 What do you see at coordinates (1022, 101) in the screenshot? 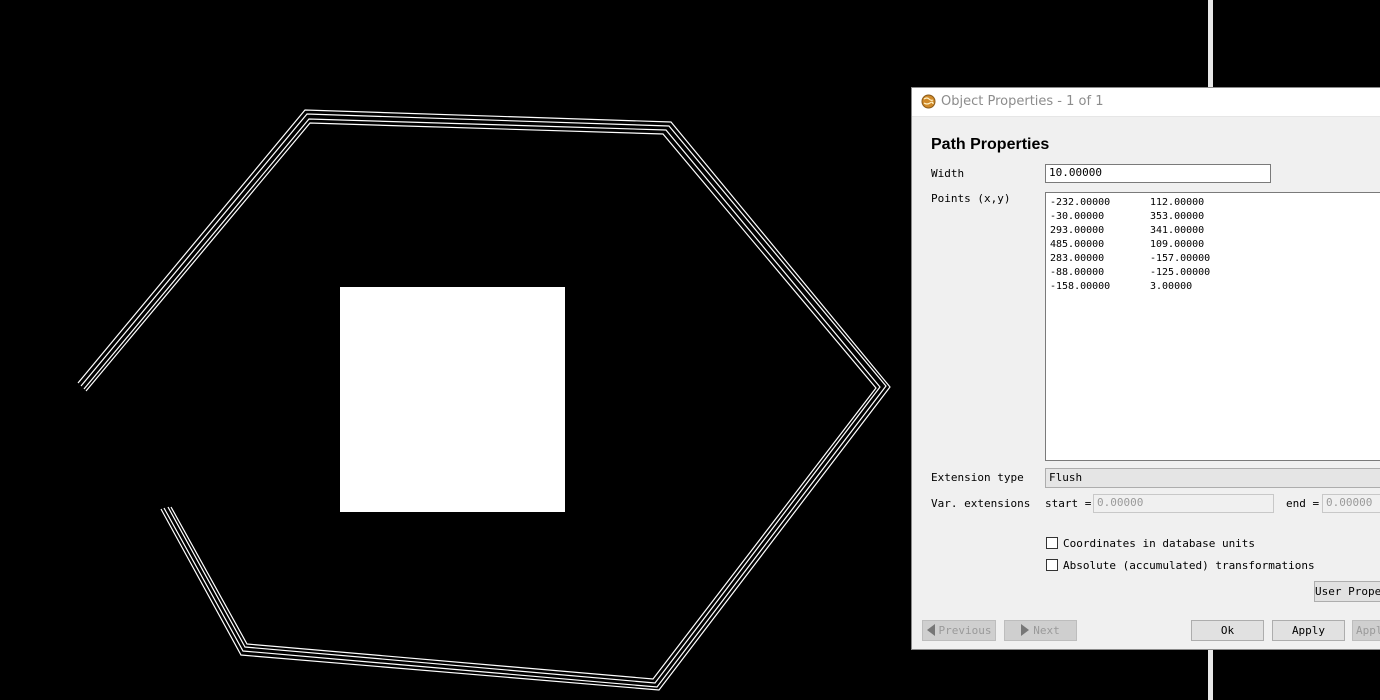
I see `window-title: Object Properties - 1 of 1` at bounding box center [1022, 101].